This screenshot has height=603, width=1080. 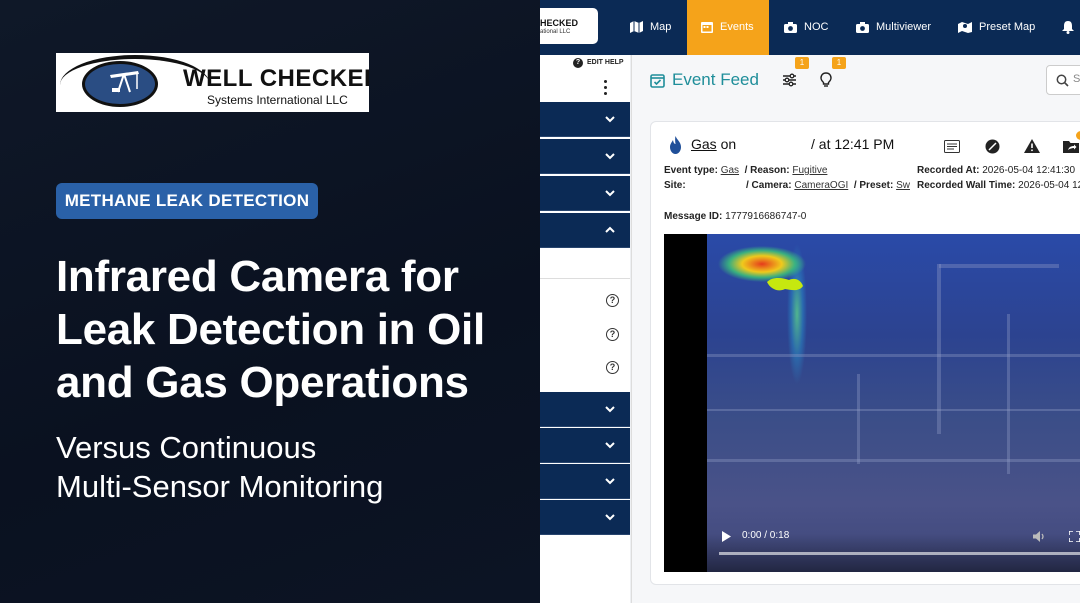 What do you see at coordinates (610, 229) in the screenshot?
I see `chevron-up-icon` at bounding box center [610, 229].